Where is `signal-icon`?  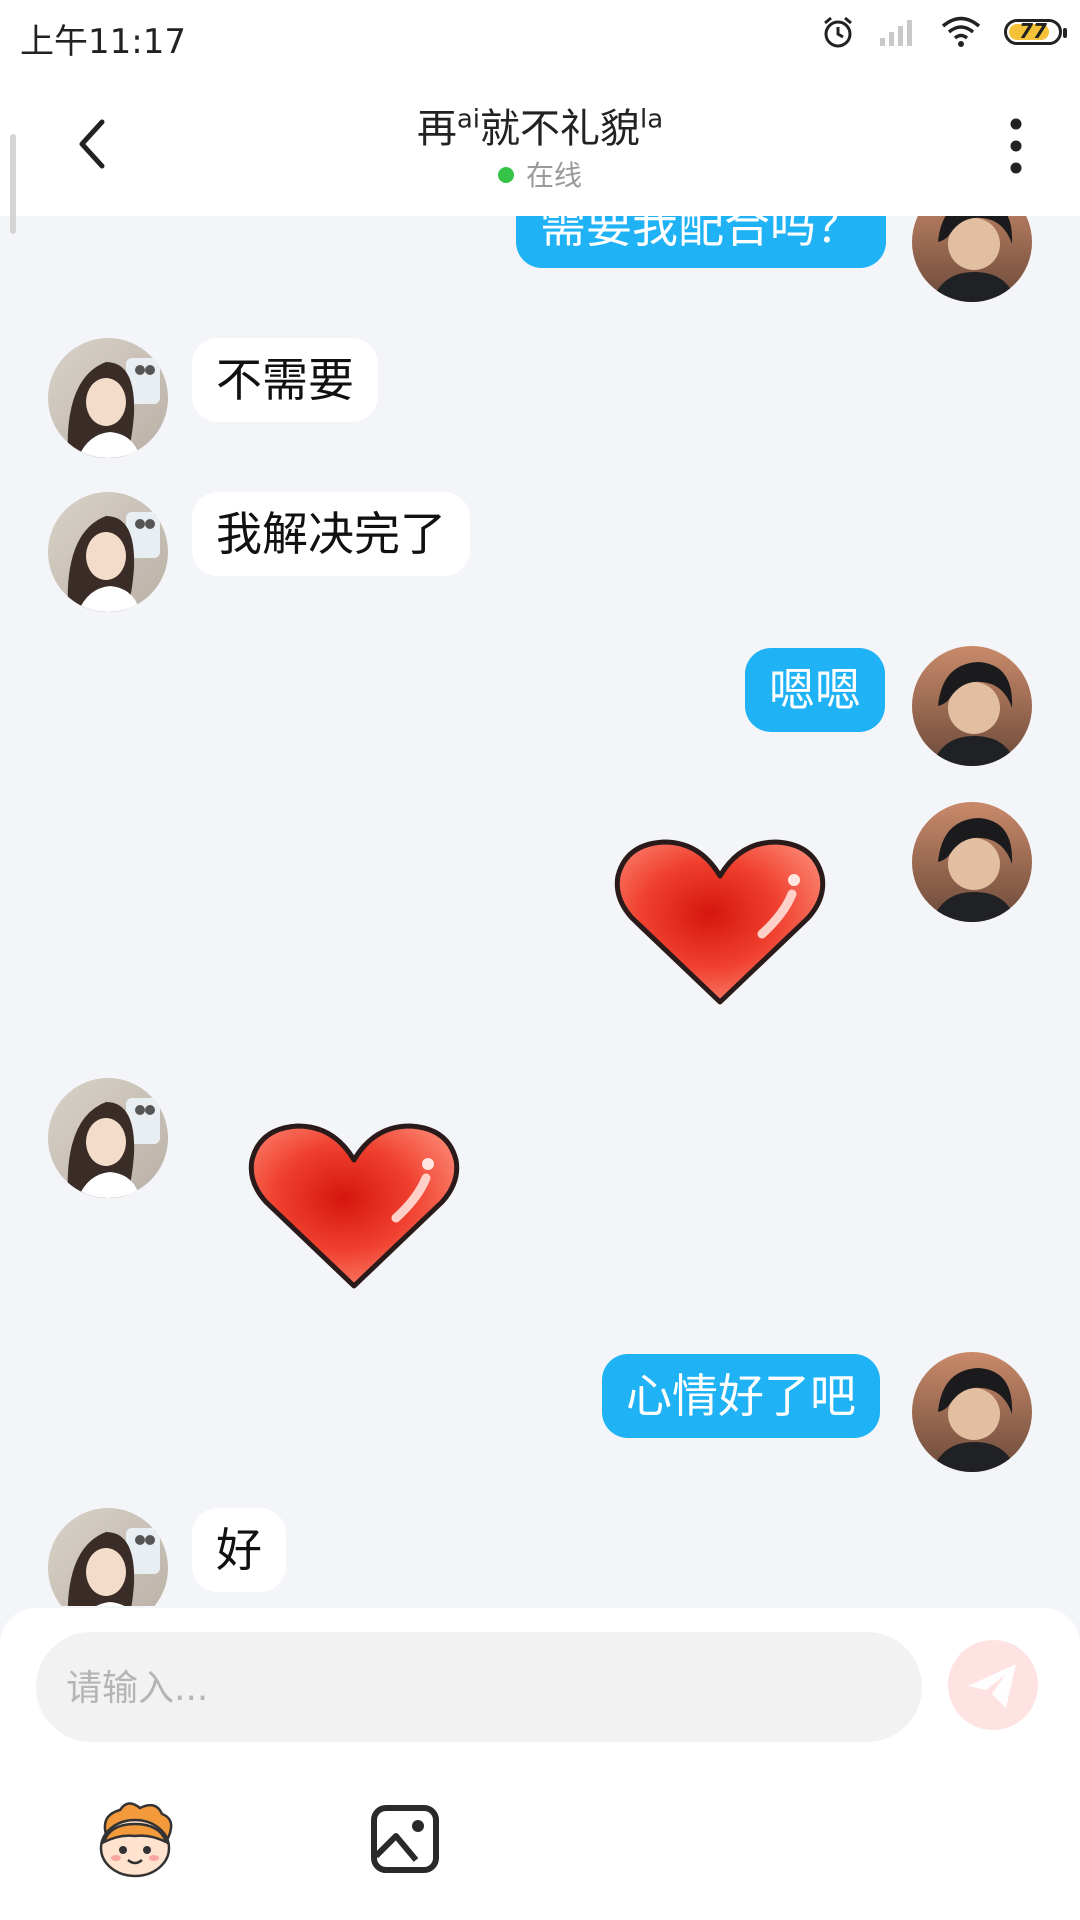
signal-icon is located at coordinates (896, 33).